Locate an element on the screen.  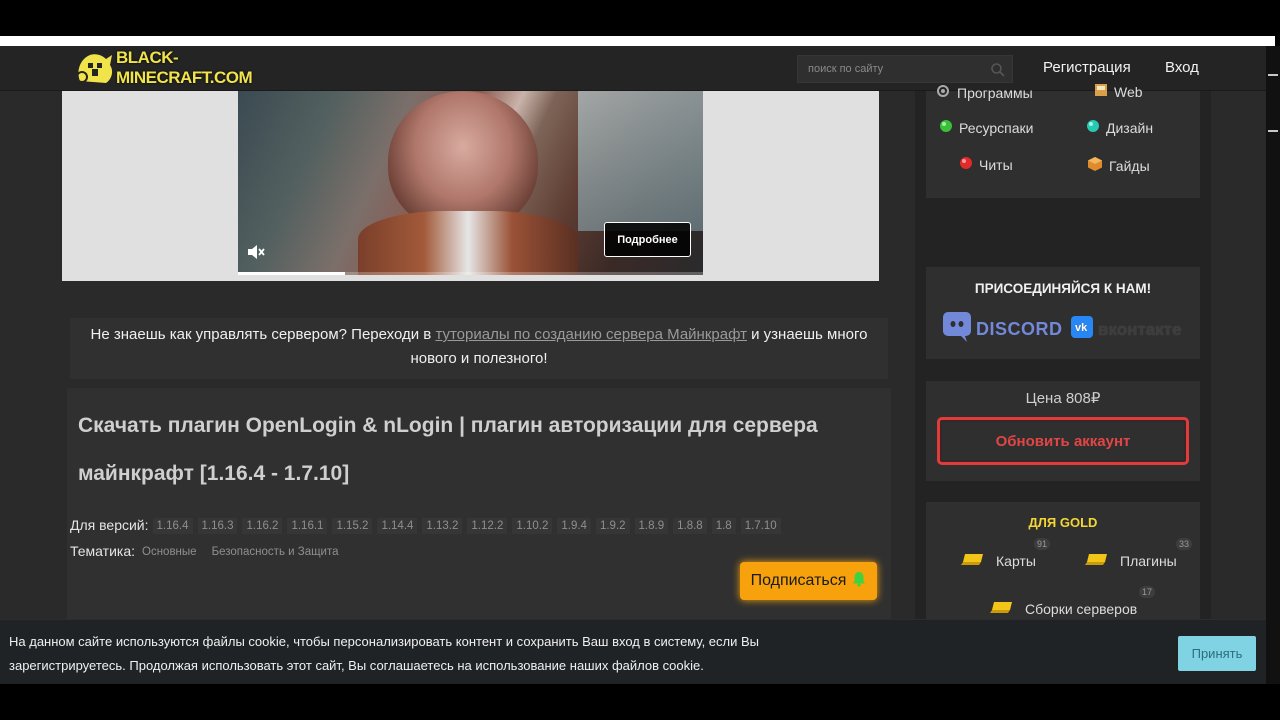
price-card: Цена 808₽ Обновить аккаунт is located at coordinates (1063, 431).